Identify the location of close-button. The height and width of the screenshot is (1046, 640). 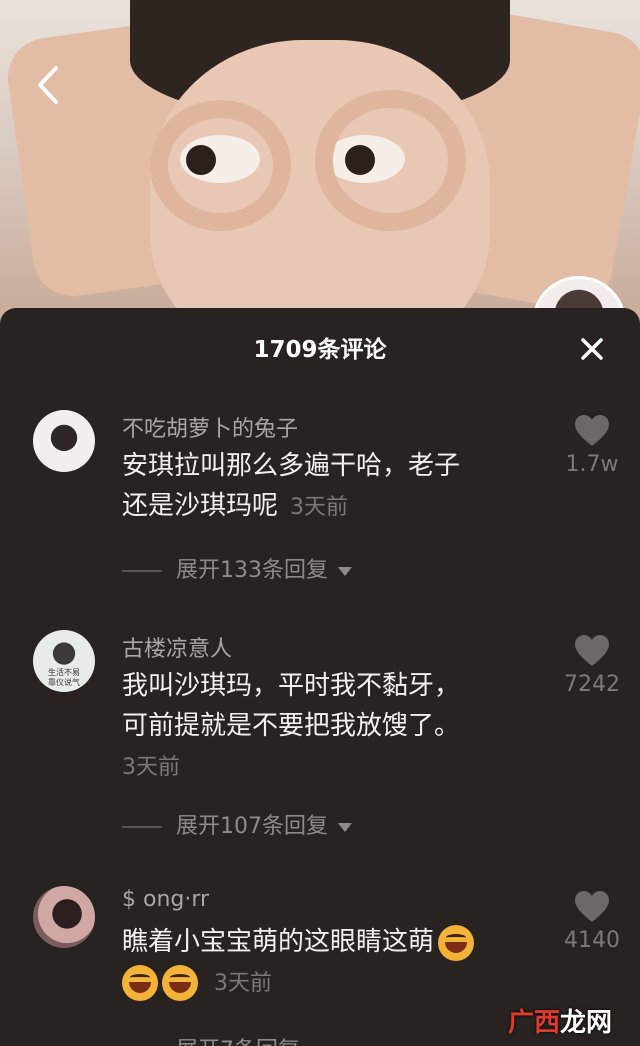
(592, 349).